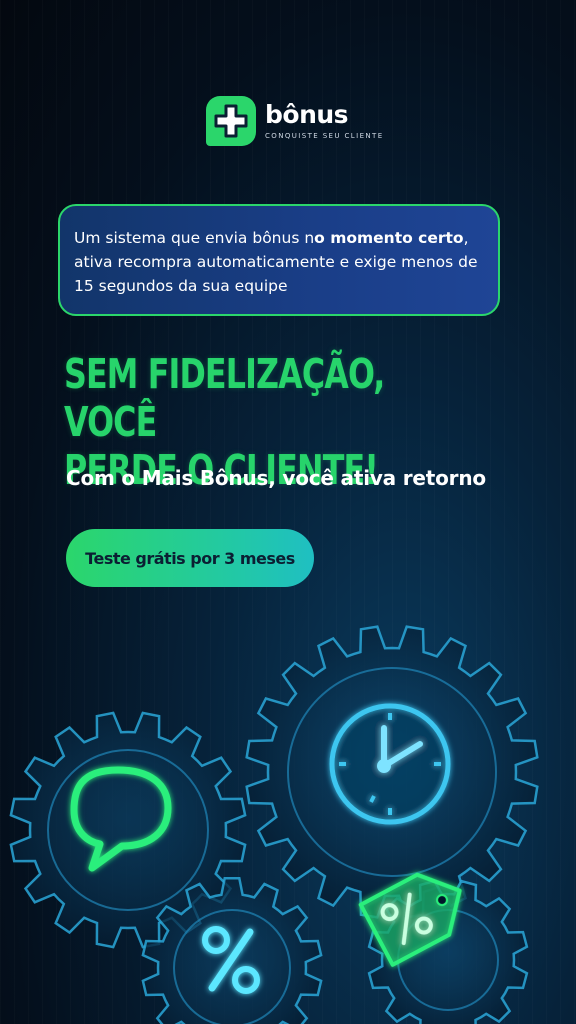  I want to click on brand-name: bônus, so click(307, 114).